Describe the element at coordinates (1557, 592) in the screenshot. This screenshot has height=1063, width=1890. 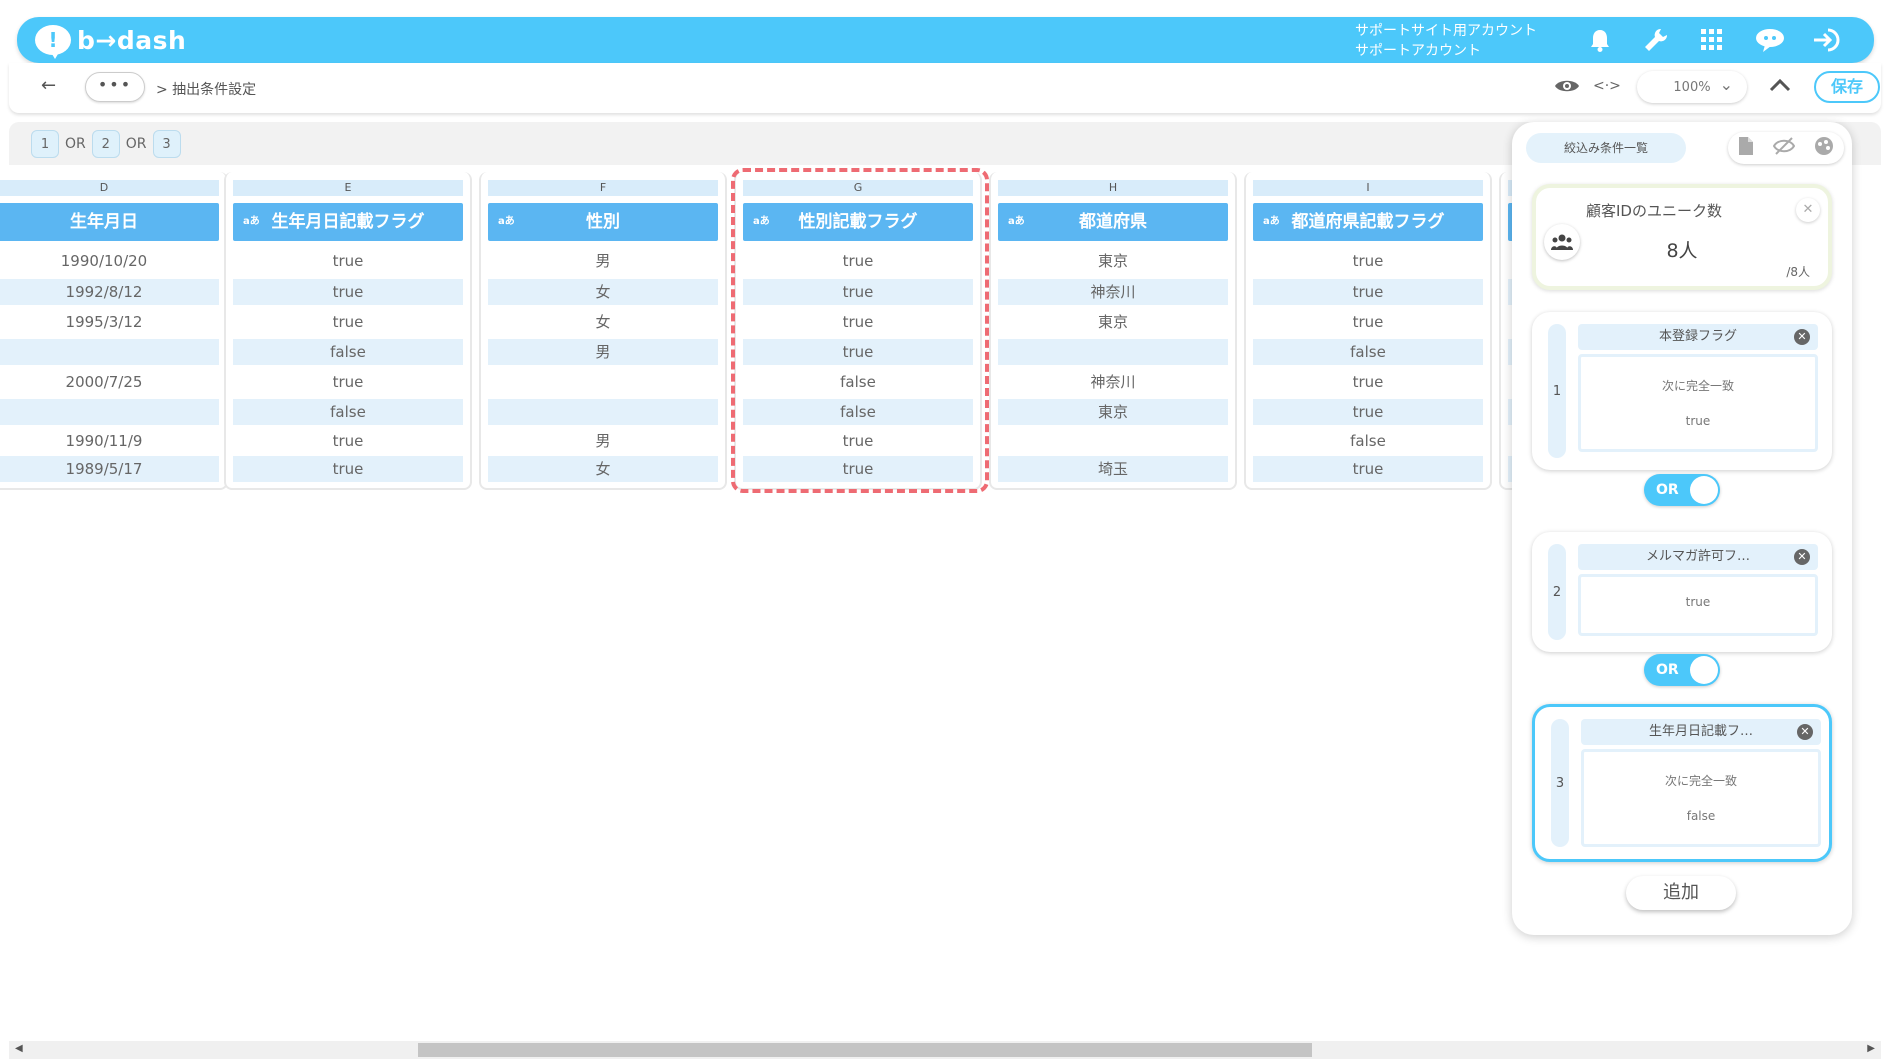
I see `condition-number: 2` at that location.